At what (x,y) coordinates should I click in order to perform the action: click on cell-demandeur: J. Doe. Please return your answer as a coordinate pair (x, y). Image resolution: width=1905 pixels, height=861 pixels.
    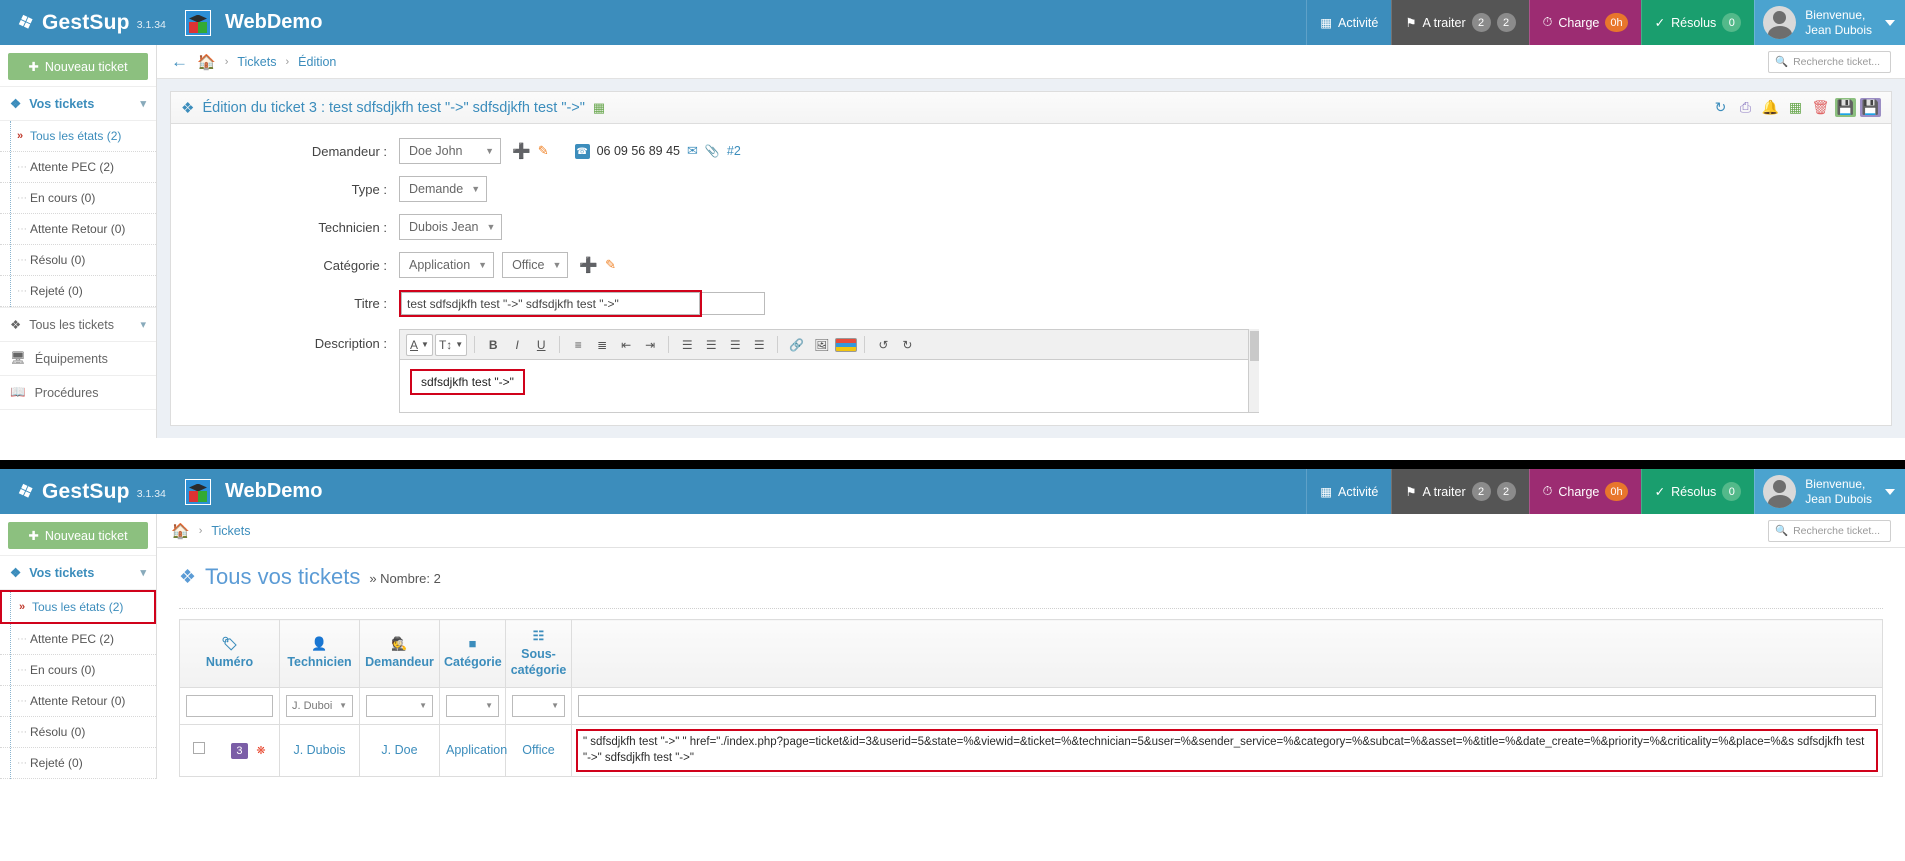
    Looking at the image, I should click on (399, 750).